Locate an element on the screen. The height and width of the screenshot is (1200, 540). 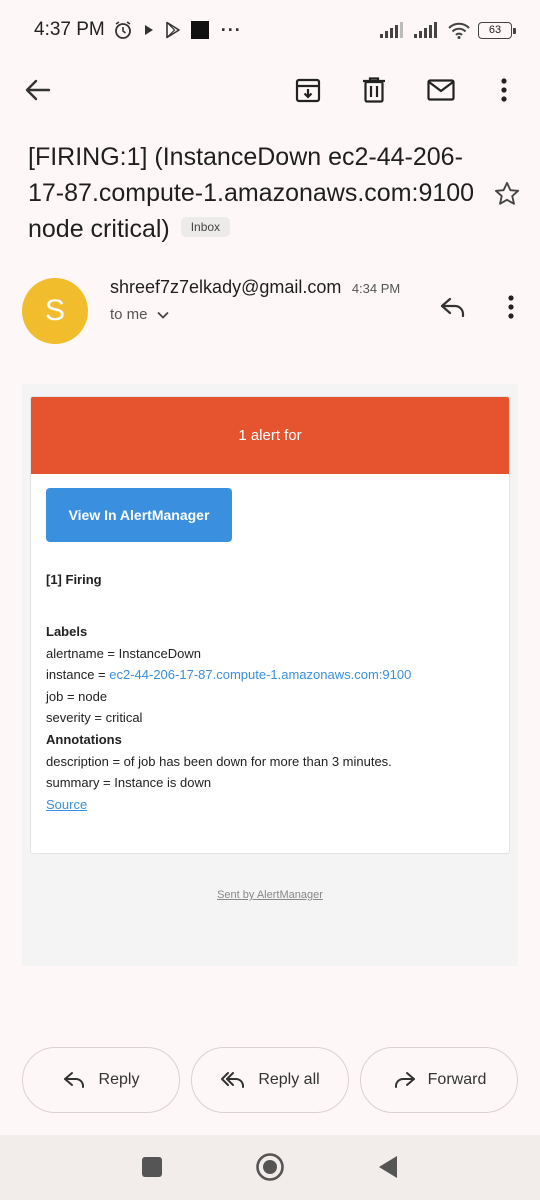
annotations-heading: Annotations is located at coordinates (84, 739).